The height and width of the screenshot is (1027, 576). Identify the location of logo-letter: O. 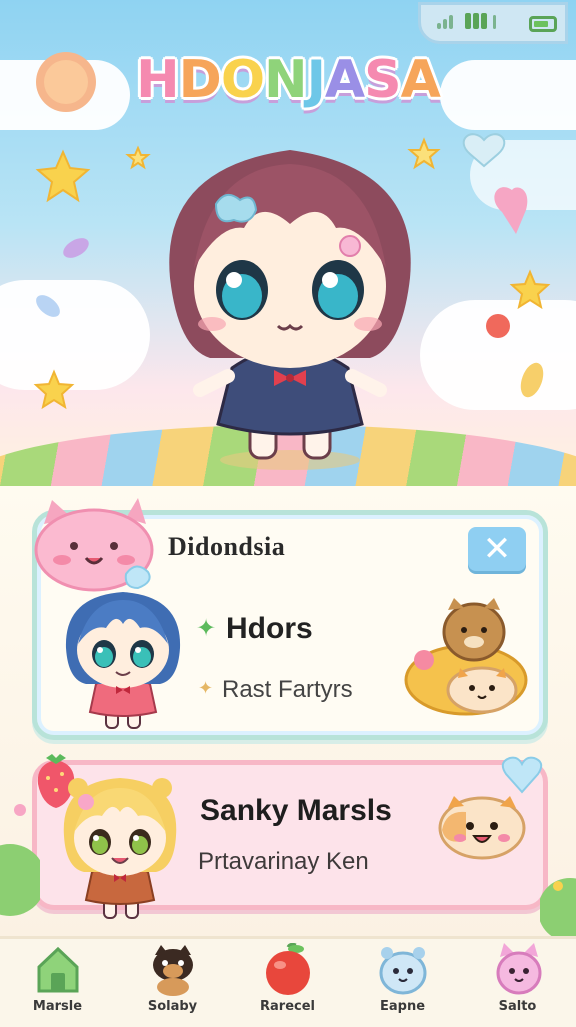
(242, 80).